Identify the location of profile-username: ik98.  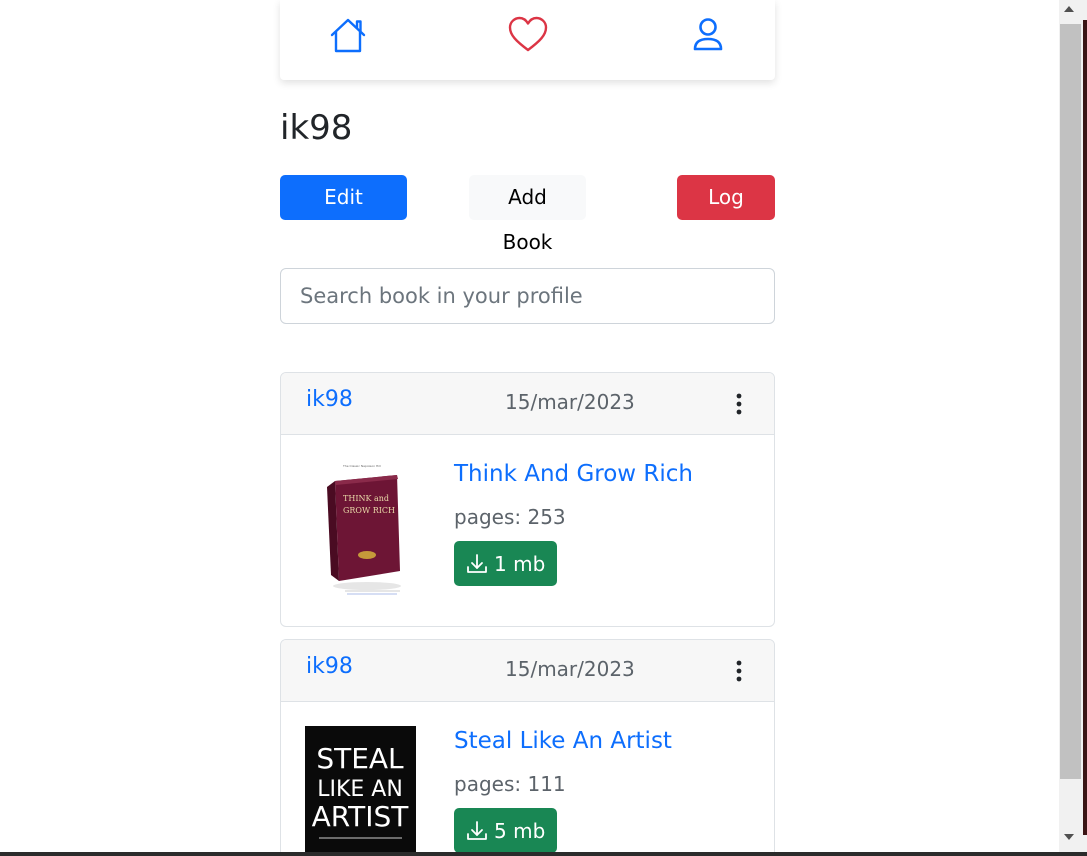
(316, 128).